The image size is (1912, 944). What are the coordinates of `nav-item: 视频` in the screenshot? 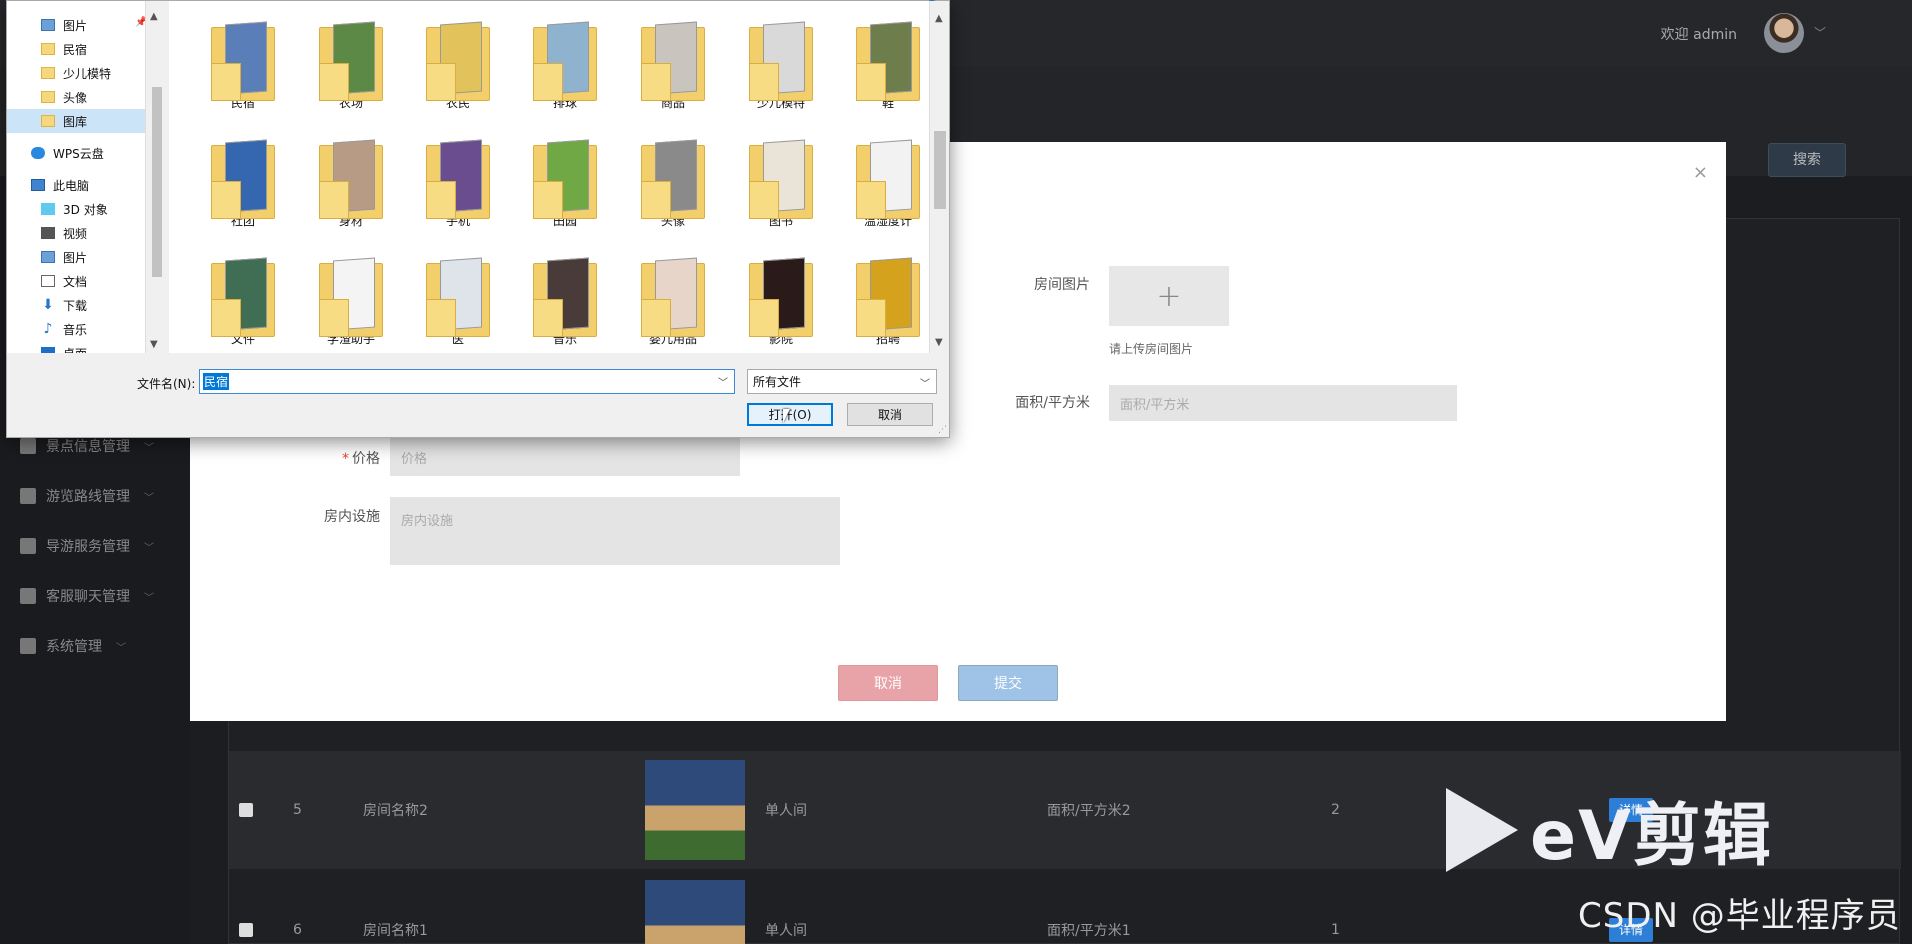 It's located at (76, 233).